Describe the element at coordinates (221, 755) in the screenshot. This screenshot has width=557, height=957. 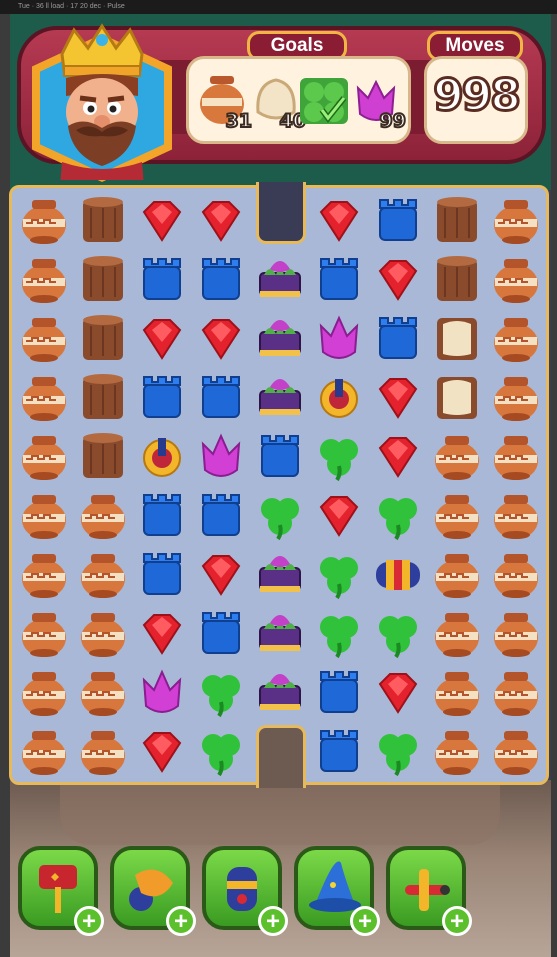
I see `clover-icon` at that location.